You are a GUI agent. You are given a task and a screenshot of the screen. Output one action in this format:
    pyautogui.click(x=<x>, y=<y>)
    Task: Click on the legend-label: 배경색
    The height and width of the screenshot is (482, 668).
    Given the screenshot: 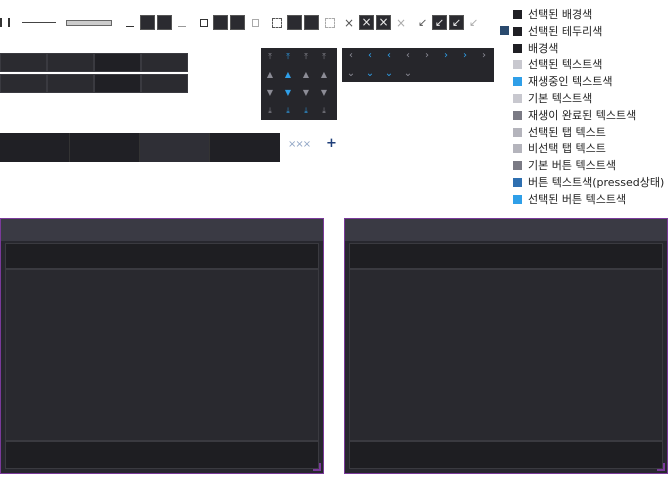 What is the action you would take?
    pyautogui.click(x=543, y=48)
    